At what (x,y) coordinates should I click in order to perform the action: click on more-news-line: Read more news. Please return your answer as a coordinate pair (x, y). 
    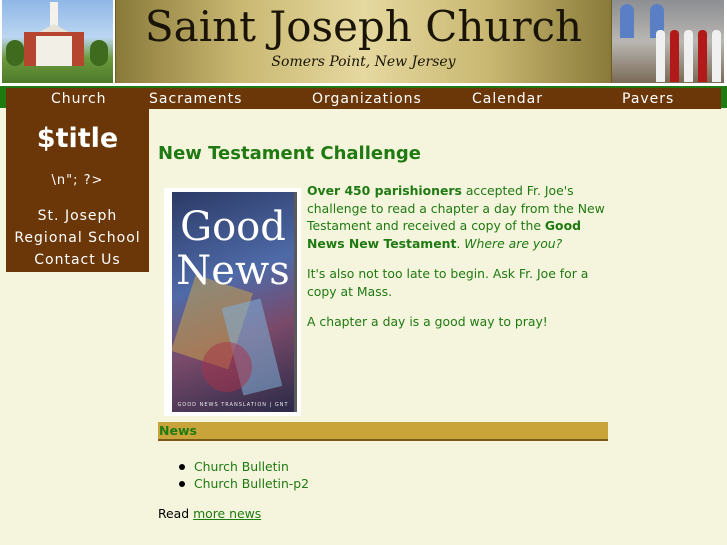
    Looking at the image, I should click on (209, 513).